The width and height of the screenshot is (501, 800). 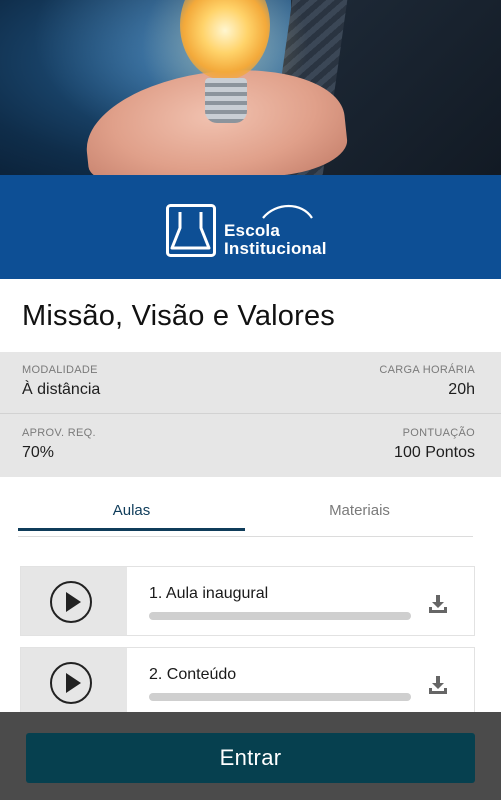 I want to click on carga-horaria-value: 20h, so click(x=461, y=389).